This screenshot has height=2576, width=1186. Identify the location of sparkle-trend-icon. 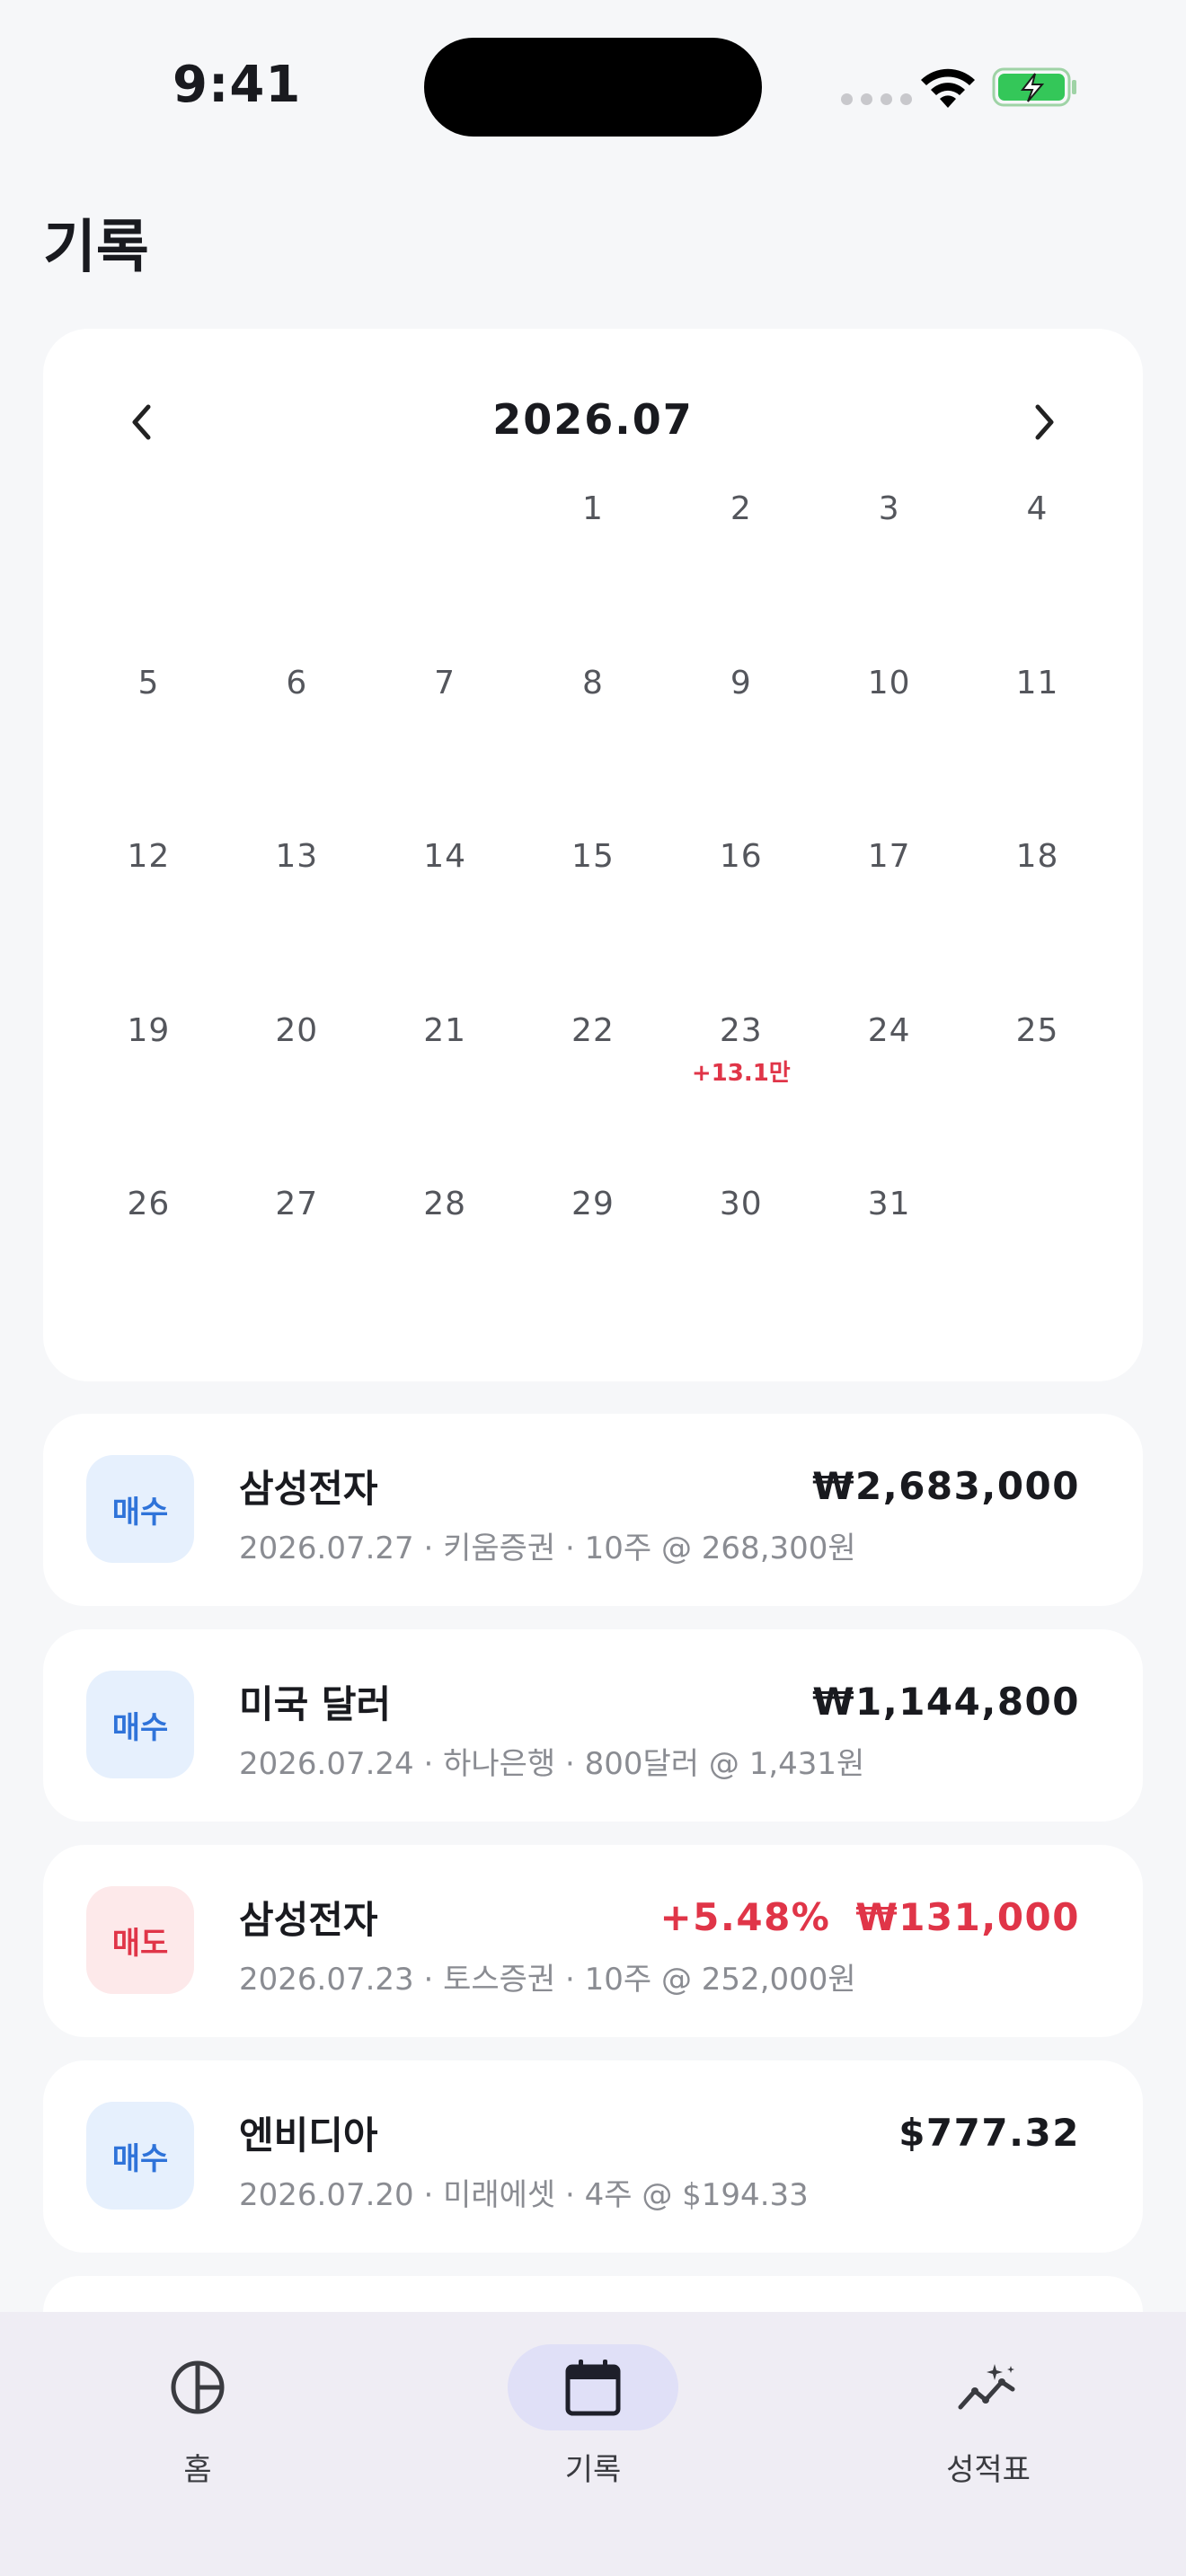
(986, 2387).